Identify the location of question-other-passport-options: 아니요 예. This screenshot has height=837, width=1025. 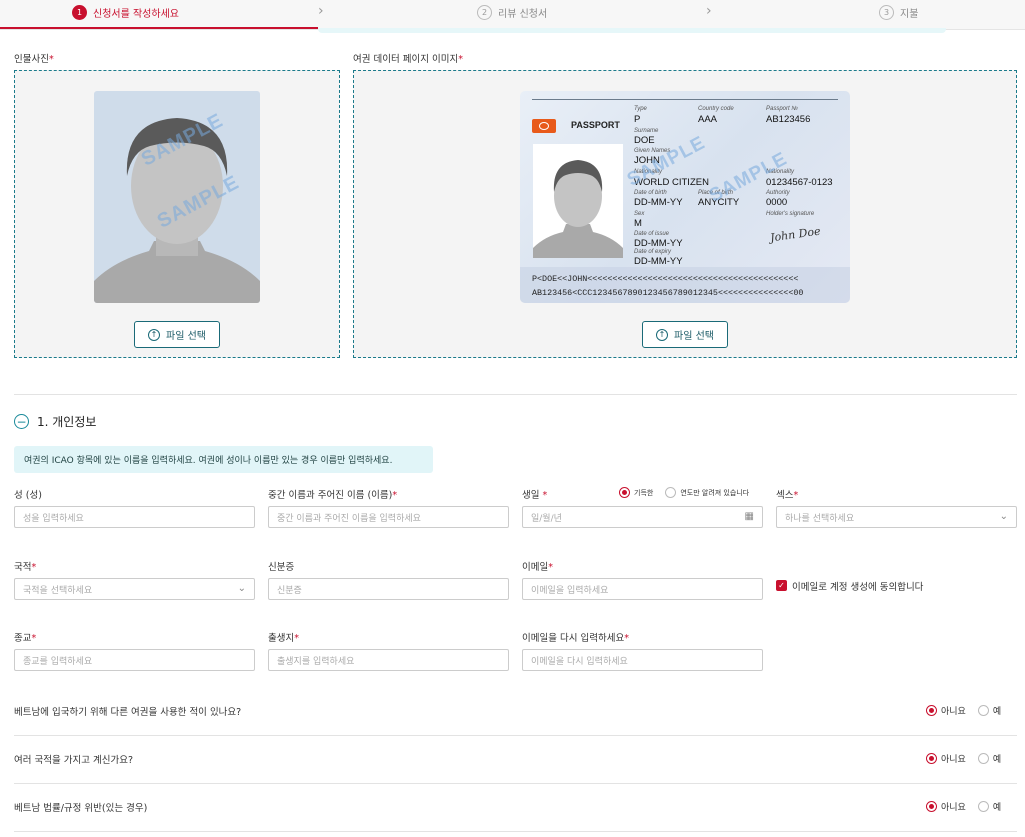
(963, 710).